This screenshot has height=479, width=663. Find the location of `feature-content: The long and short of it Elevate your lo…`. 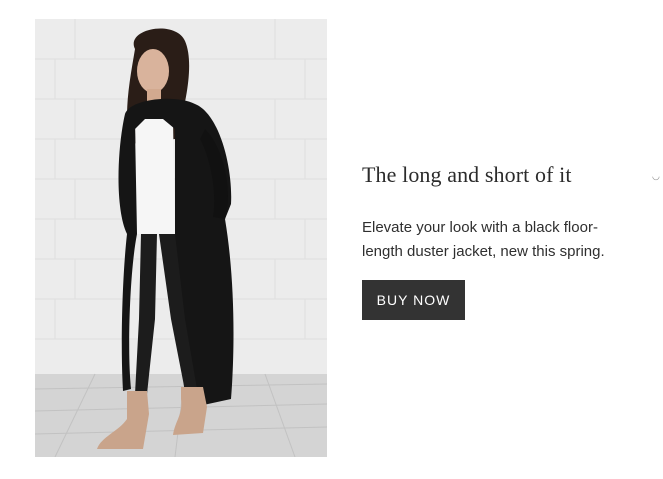

feature-content: The long and short of it Elevate your lo… is located at coordinates (502, 240).